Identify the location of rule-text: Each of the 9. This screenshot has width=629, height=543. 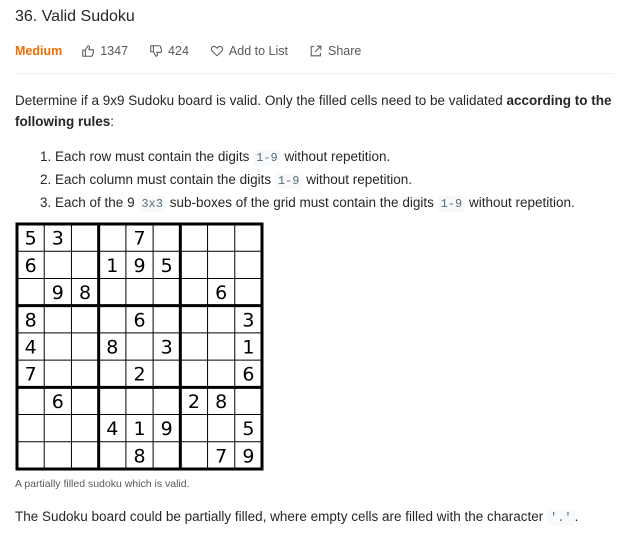
(97, 202).